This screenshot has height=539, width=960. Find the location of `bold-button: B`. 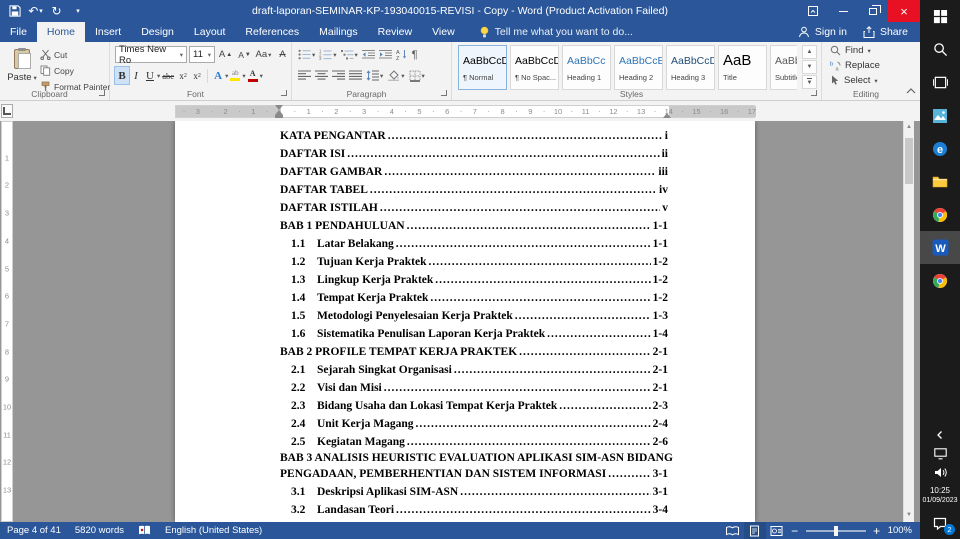

bold-button: B is located at coordinates (122, 75).